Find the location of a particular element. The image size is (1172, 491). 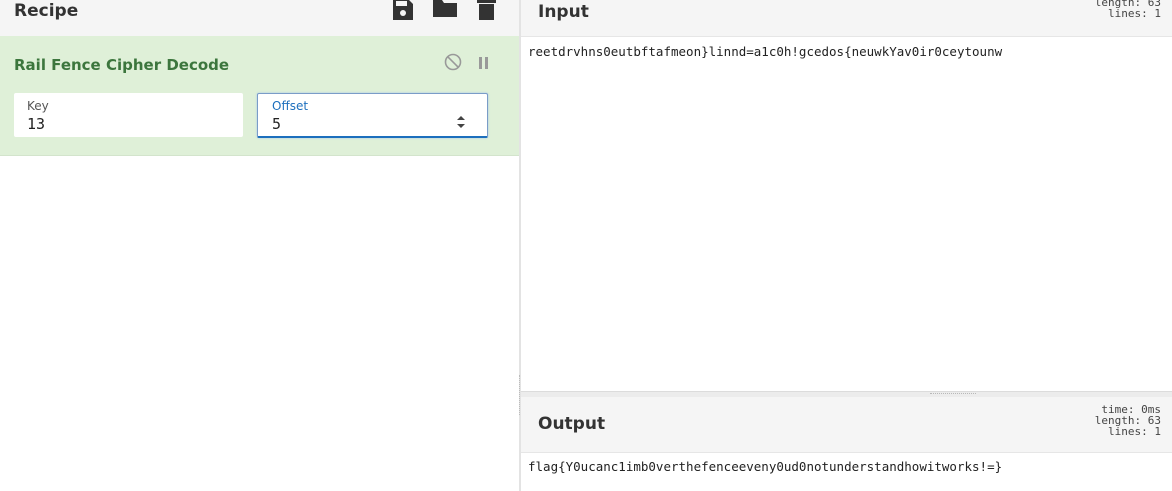

input-stats: length: 63 lines: 1 is located at coordinates (1128, 9).